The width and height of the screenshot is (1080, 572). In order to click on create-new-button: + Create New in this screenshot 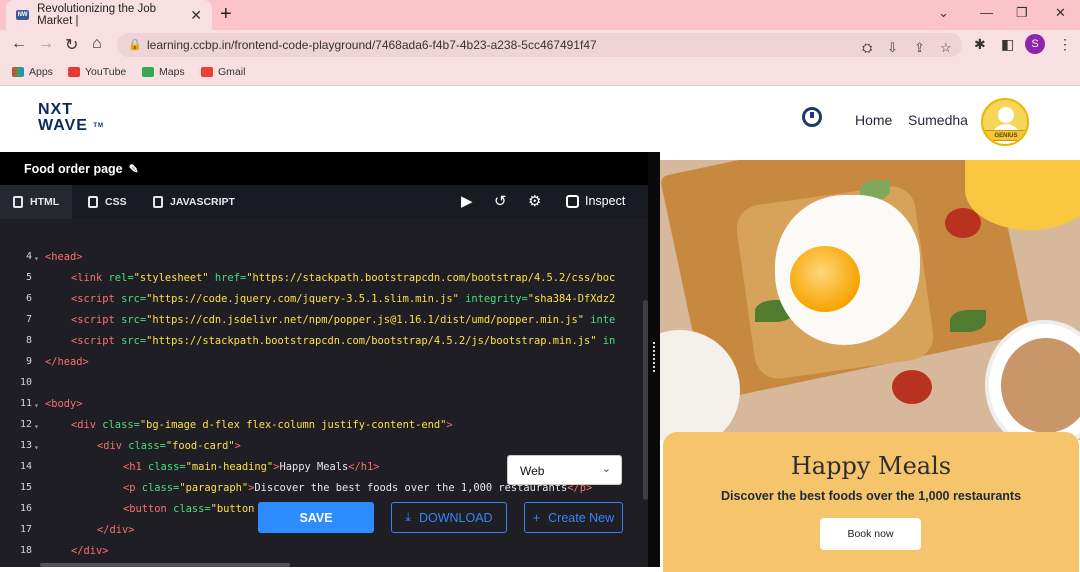, I will do `click(573, 517)`.